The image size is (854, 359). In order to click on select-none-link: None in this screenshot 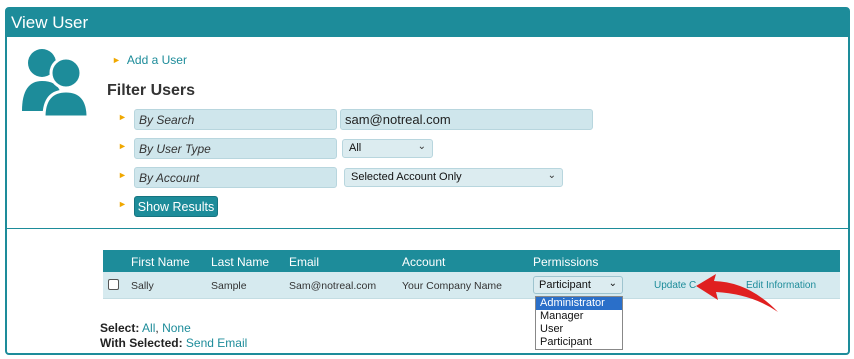, I will do `click(176, 328)`.